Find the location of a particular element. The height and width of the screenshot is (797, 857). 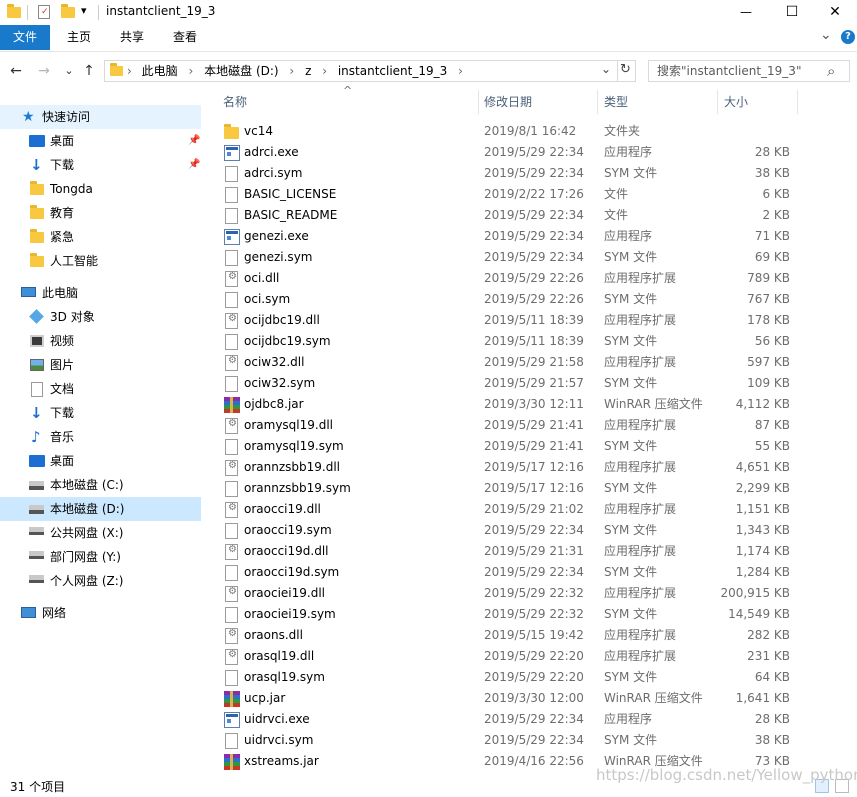

application-icon is located at coordinates (232, 720).